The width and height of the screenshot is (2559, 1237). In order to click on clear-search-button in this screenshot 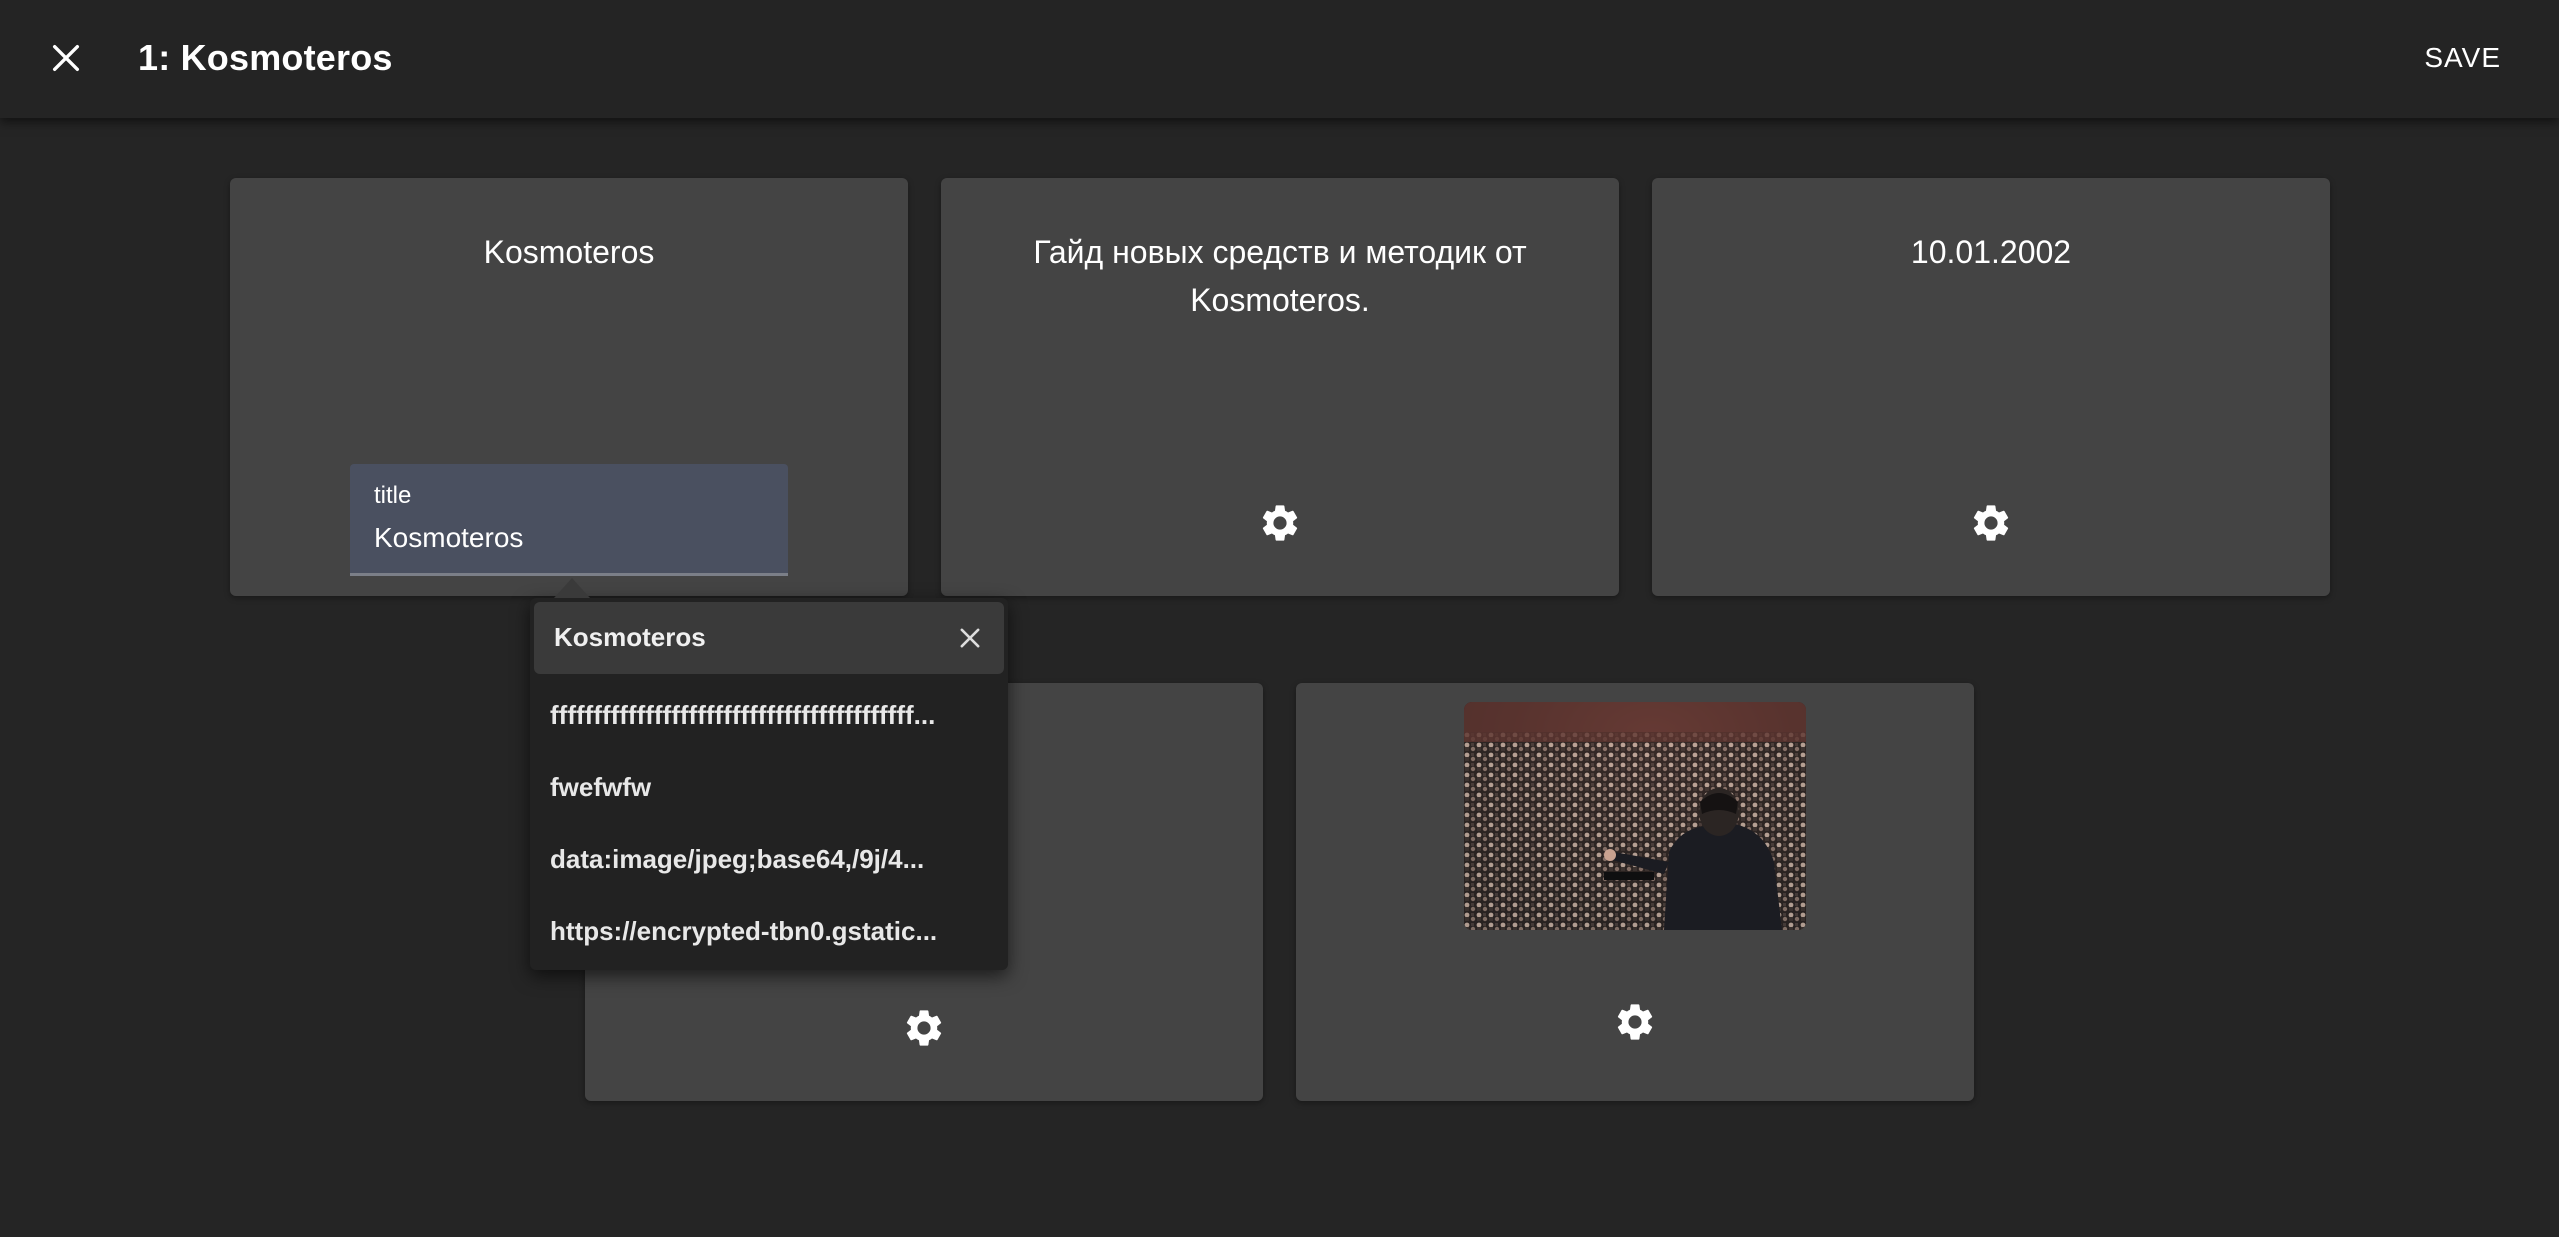, I will do `click(970, 638)`.